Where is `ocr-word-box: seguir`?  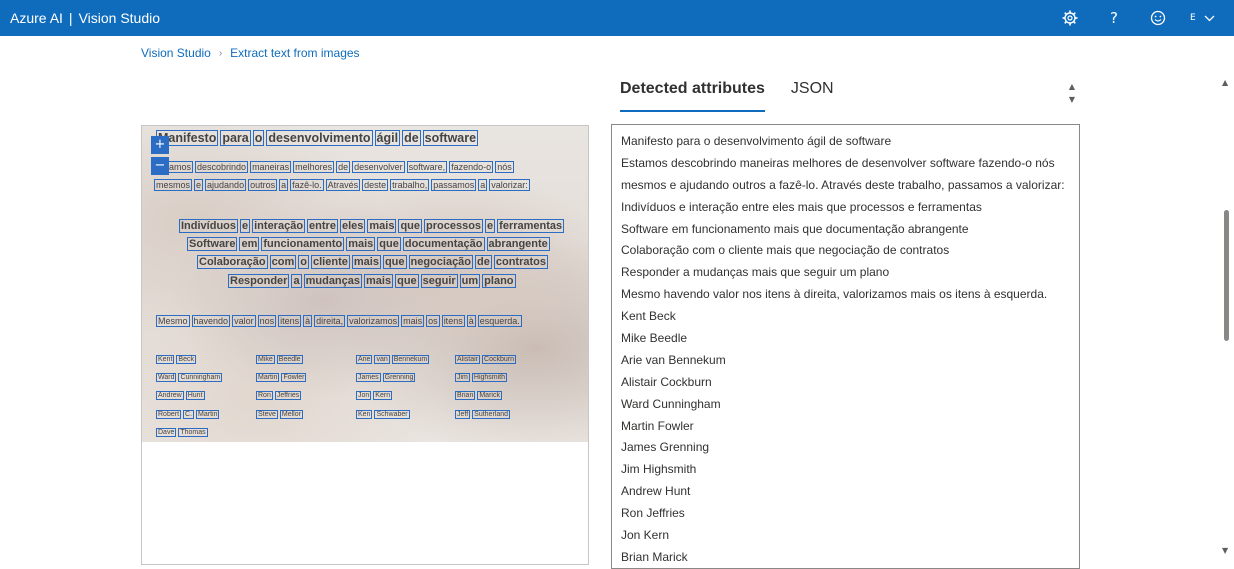
ocr-word-box: seguir is located at coordinates (439, 281).